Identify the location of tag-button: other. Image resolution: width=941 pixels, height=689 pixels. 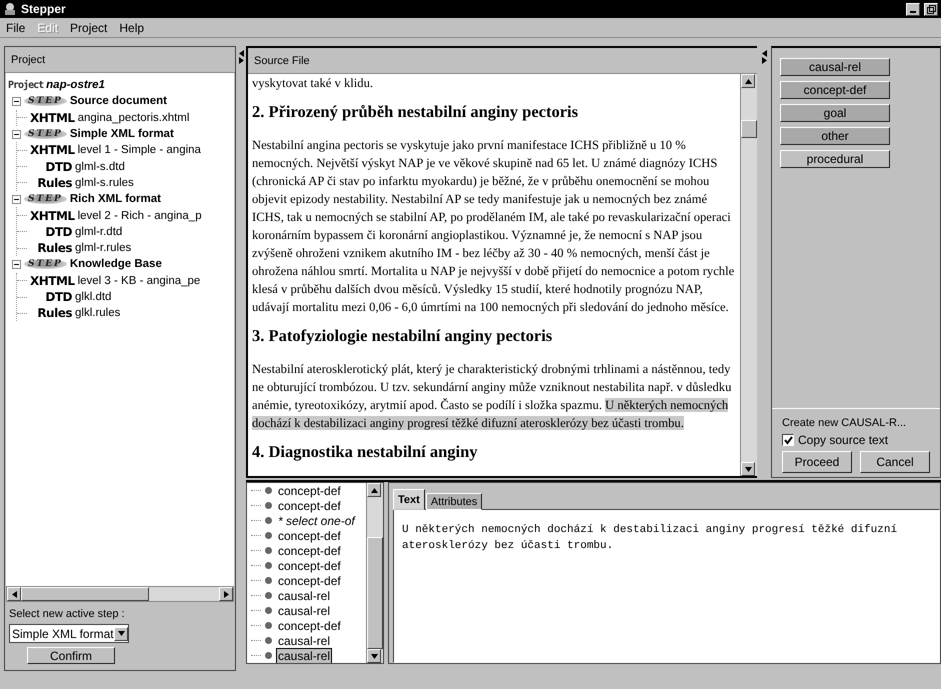
(835, 136).